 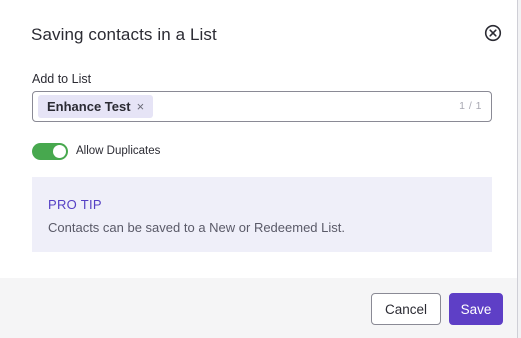 I want to click on save-button: Save, so click(x=476, y=309).